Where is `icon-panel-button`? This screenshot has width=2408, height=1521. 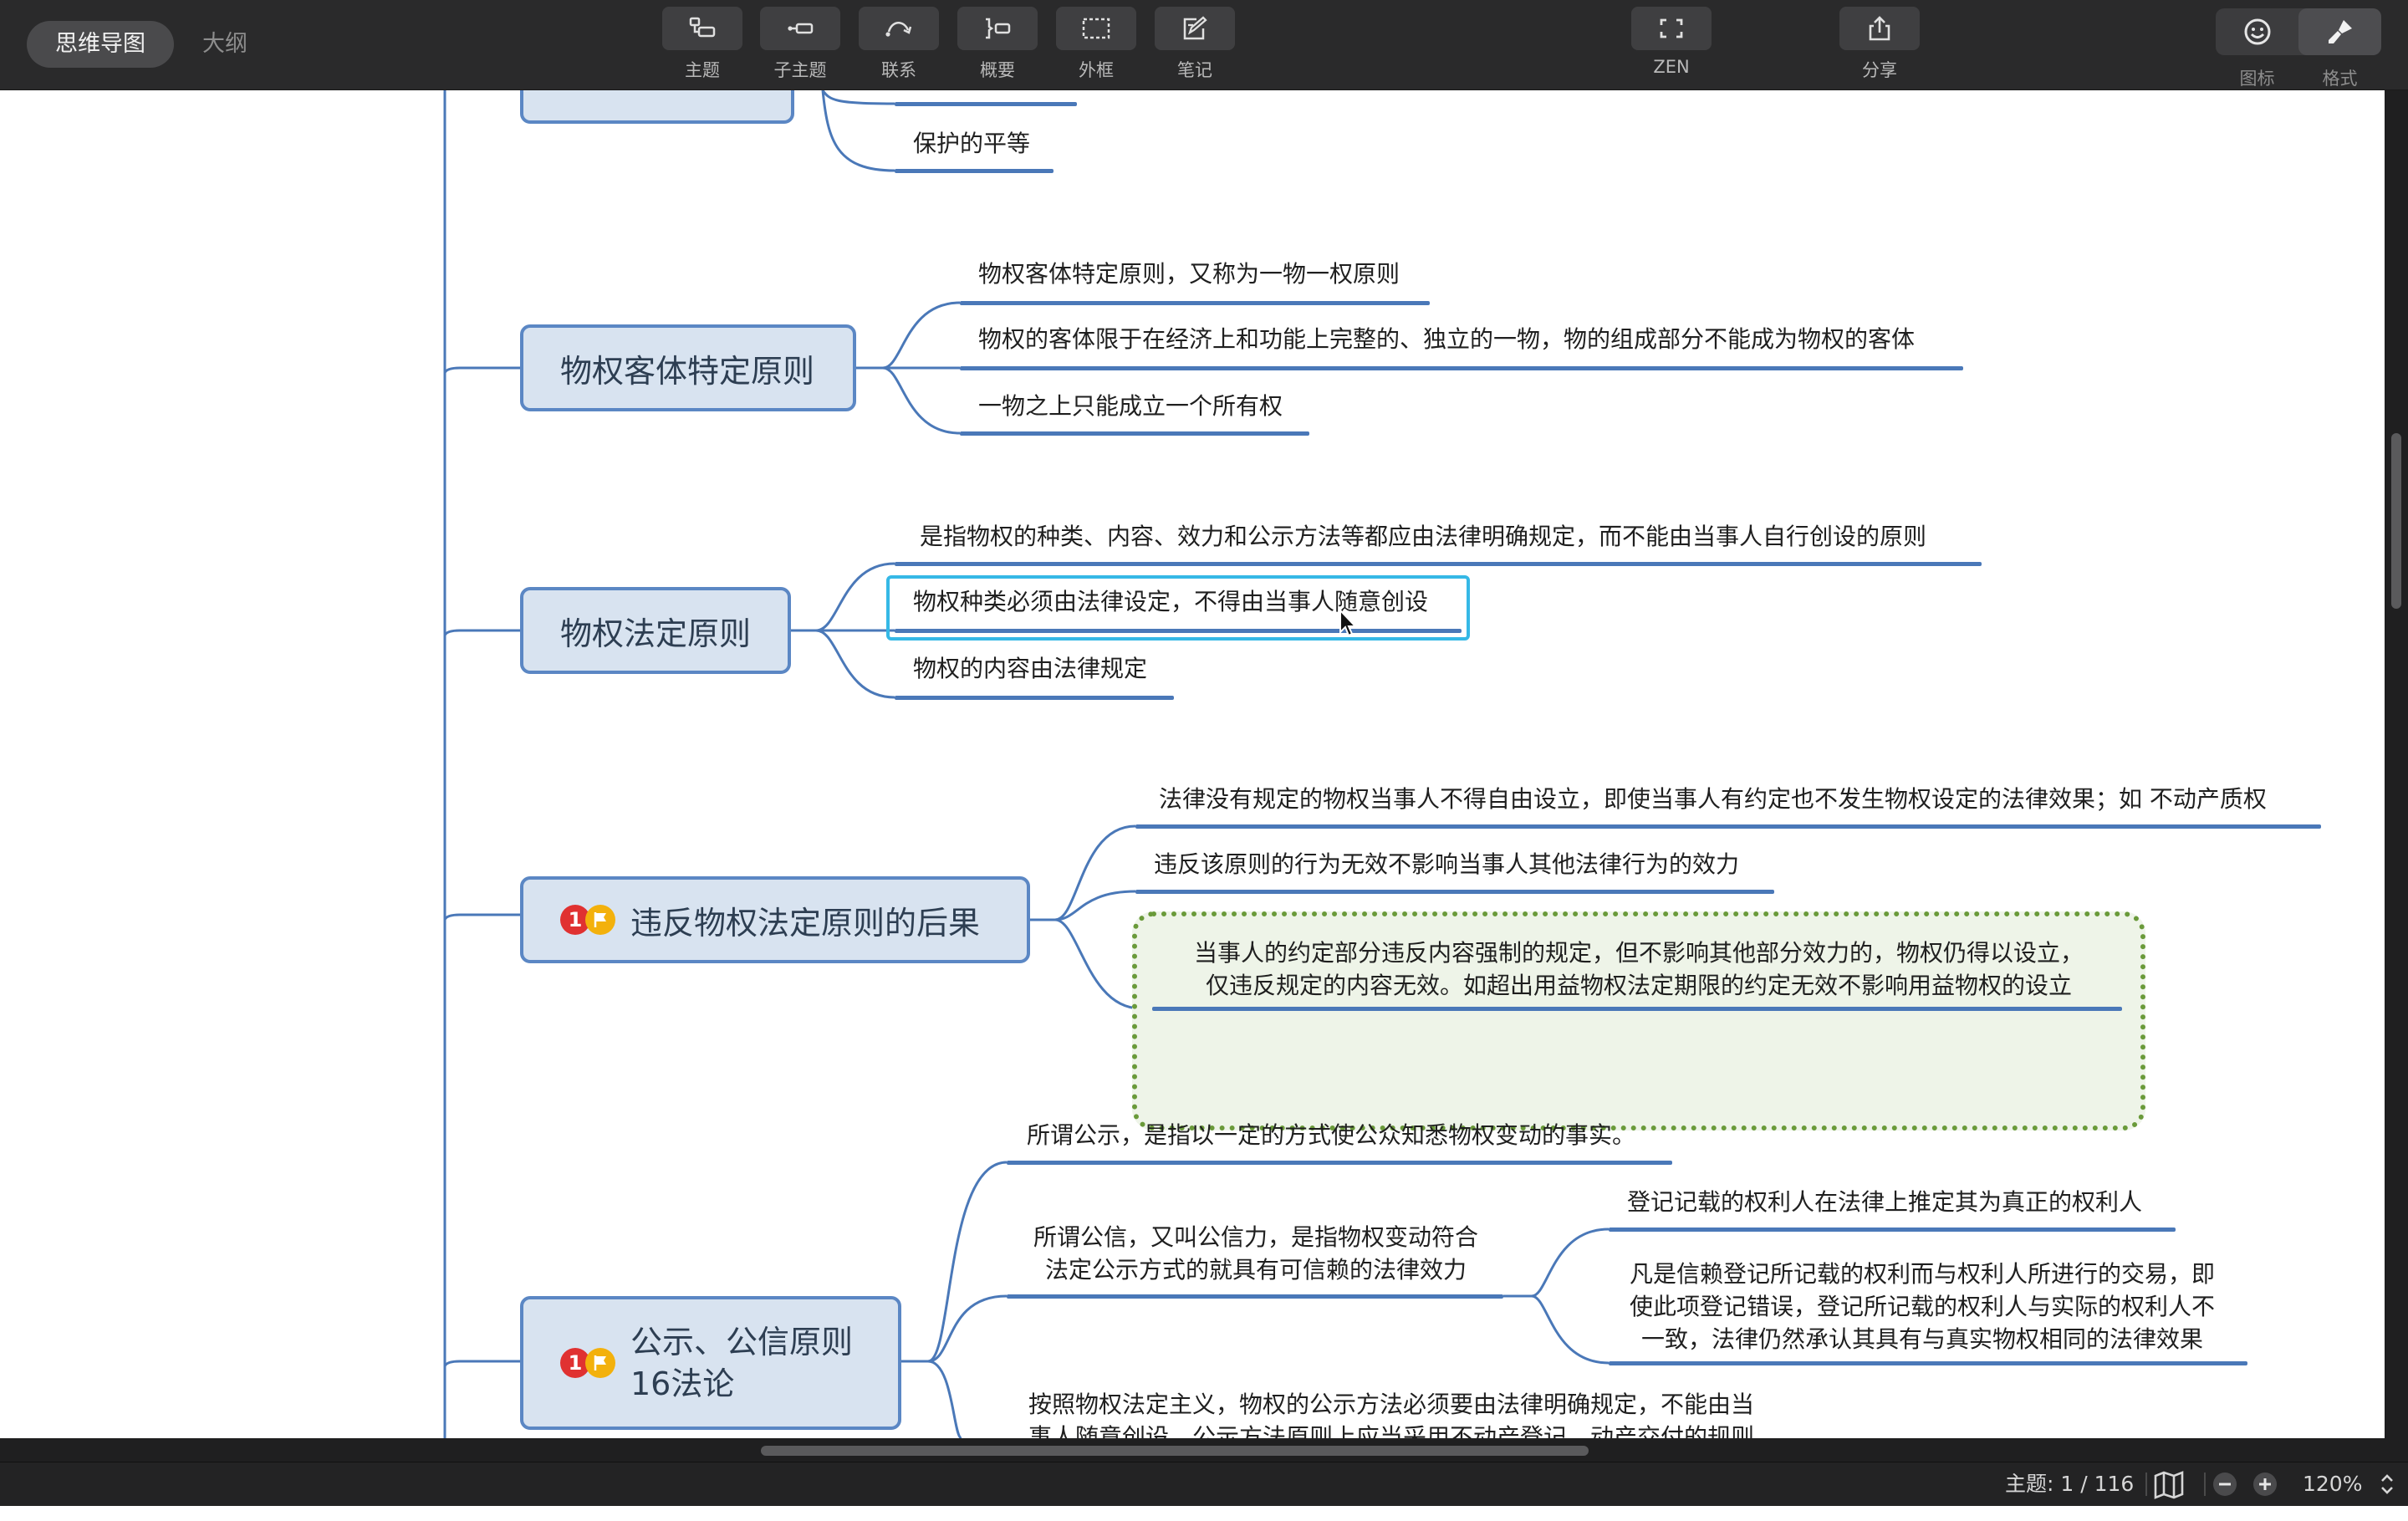 icon-panel-button is located at coordinates (2257, 31).